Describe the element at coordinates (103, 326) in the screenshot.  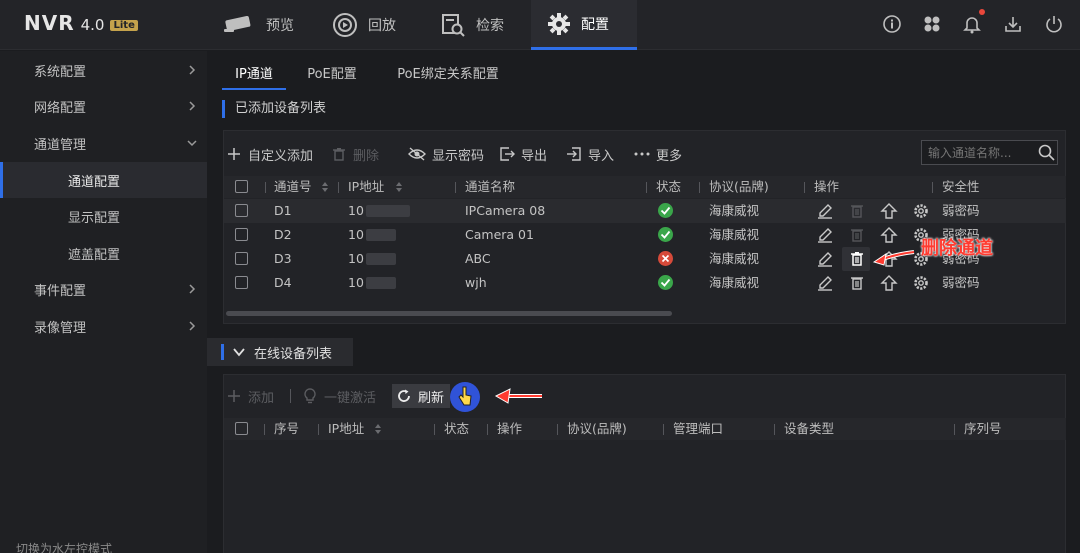
I see `sidebar-item-record: 录像管理` at that location.